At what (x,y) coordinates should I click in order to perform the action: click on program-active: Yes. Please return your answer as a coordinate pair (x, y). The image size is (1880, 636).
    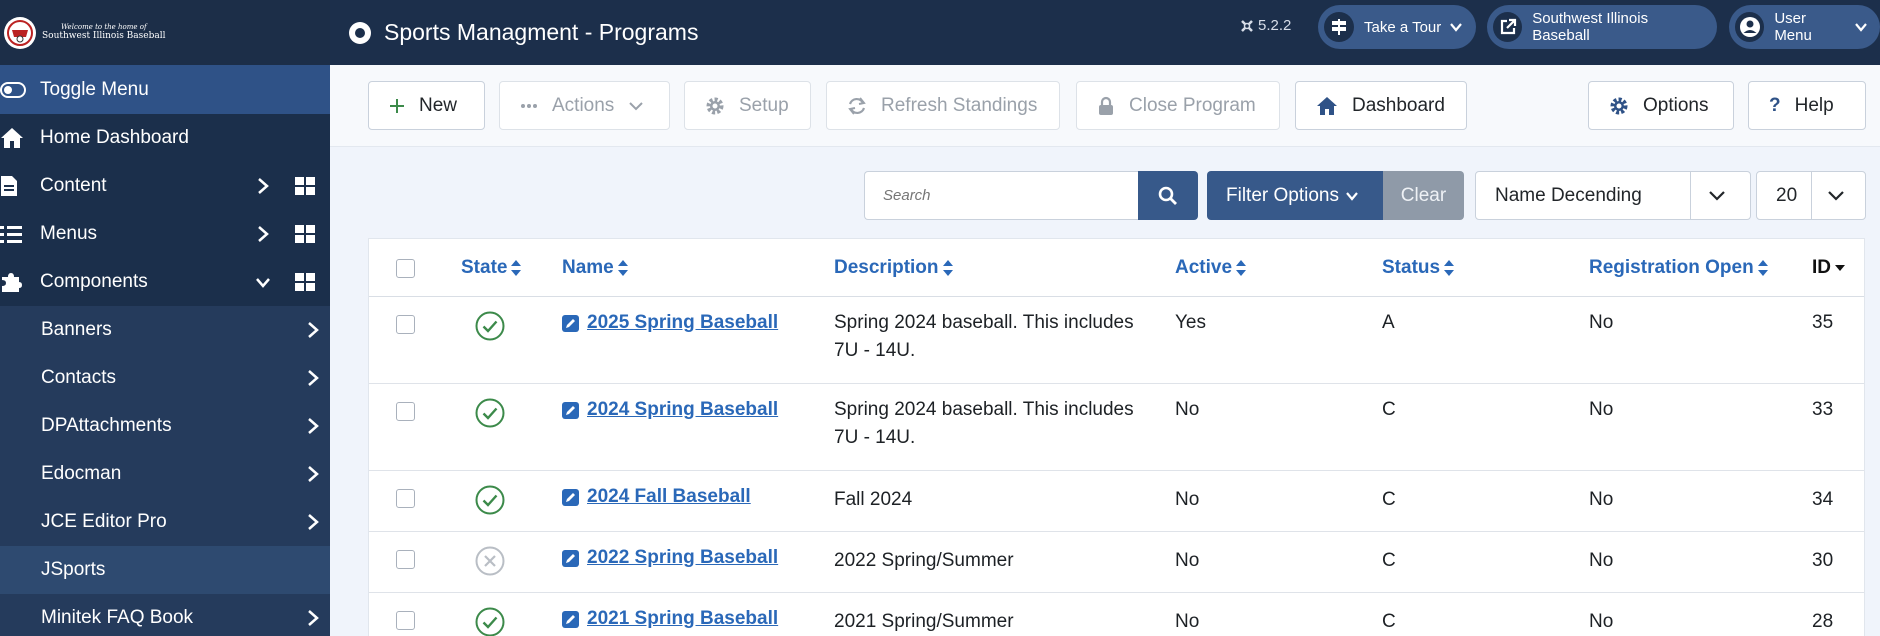
    Looking at the image, I should click on (1190, 322).